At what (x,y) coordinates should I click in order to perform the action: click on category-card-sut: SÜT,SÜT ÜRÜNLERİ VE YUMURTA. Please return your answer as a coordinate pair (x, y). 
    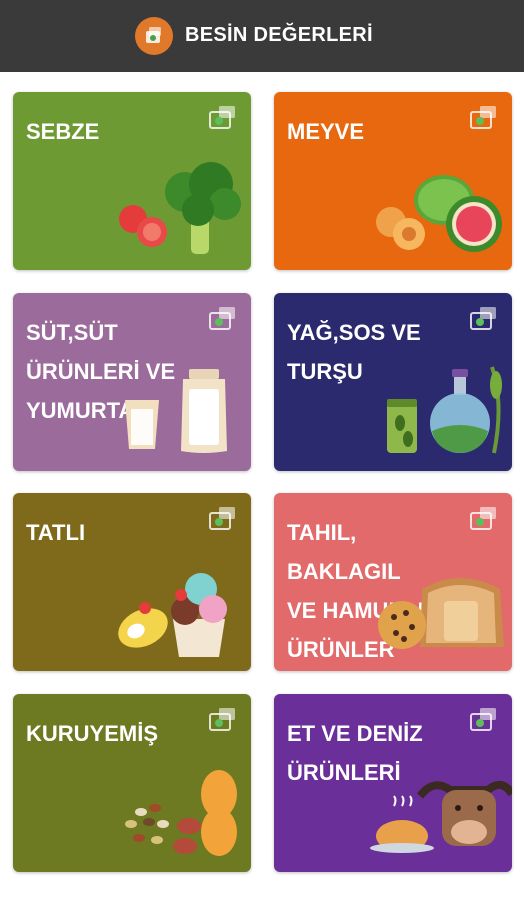
    Looking at the image, I should click on (132, 382).